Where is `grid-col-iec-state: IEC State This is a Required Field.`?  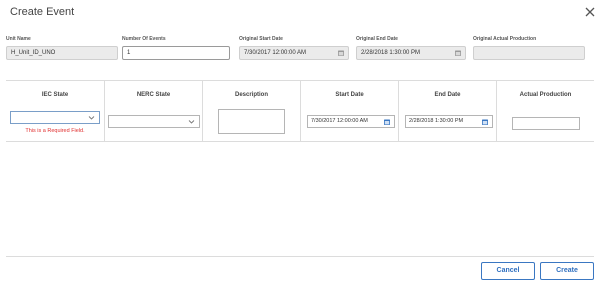 grid-col-iec-state: IEC State This is a Required Field. is located at coordinates (55, 111).